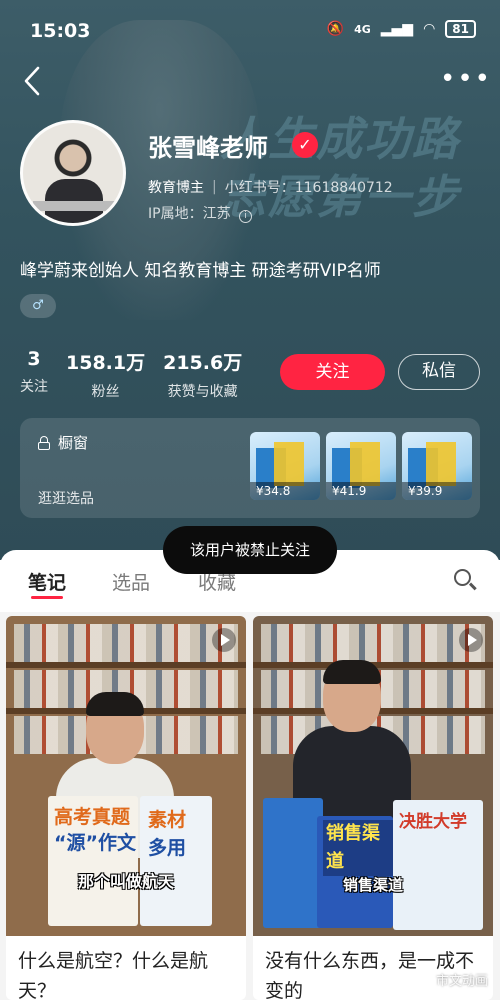  I want to click on ip-location: IP属地：江苏 i, so click(200, 213).